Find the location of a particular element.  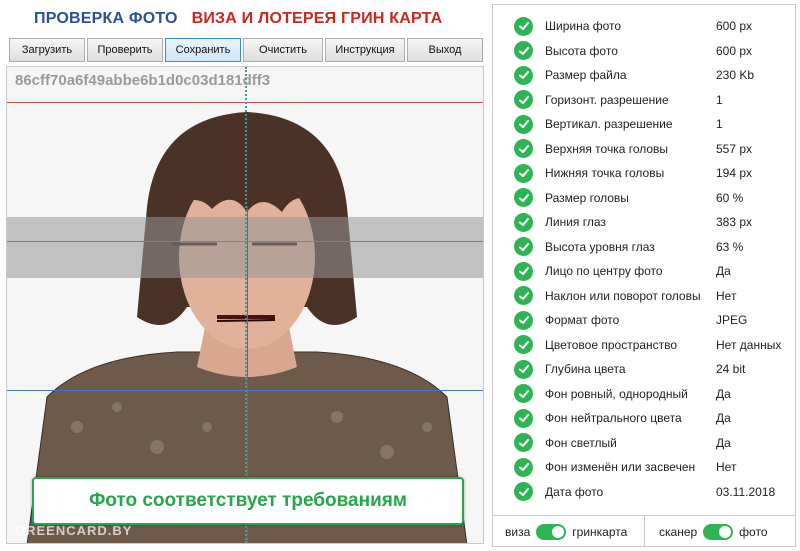

visa-greencard-switch-group: виза гринкарта is located at coordinates (569, 531).